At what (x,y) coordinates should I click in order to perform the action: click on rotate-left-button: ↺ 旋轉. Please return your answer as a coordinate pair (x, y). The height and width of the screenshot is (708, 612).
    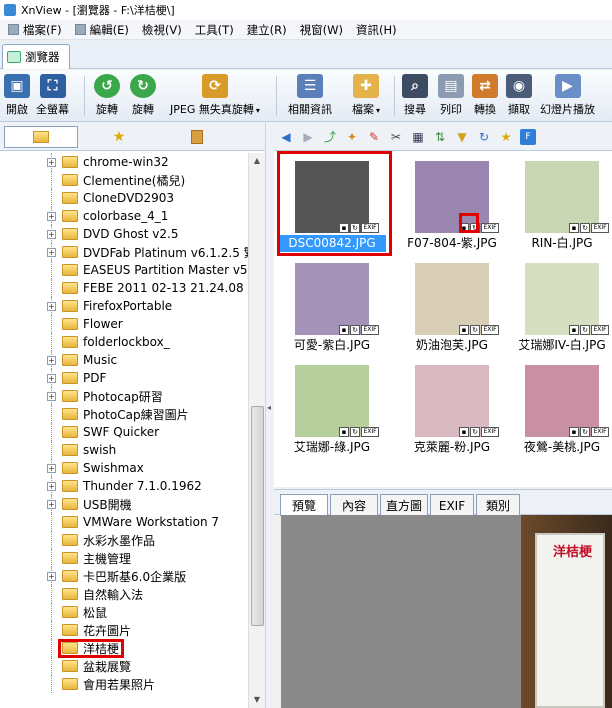
    Looking at the image, I should click on (107, 95).